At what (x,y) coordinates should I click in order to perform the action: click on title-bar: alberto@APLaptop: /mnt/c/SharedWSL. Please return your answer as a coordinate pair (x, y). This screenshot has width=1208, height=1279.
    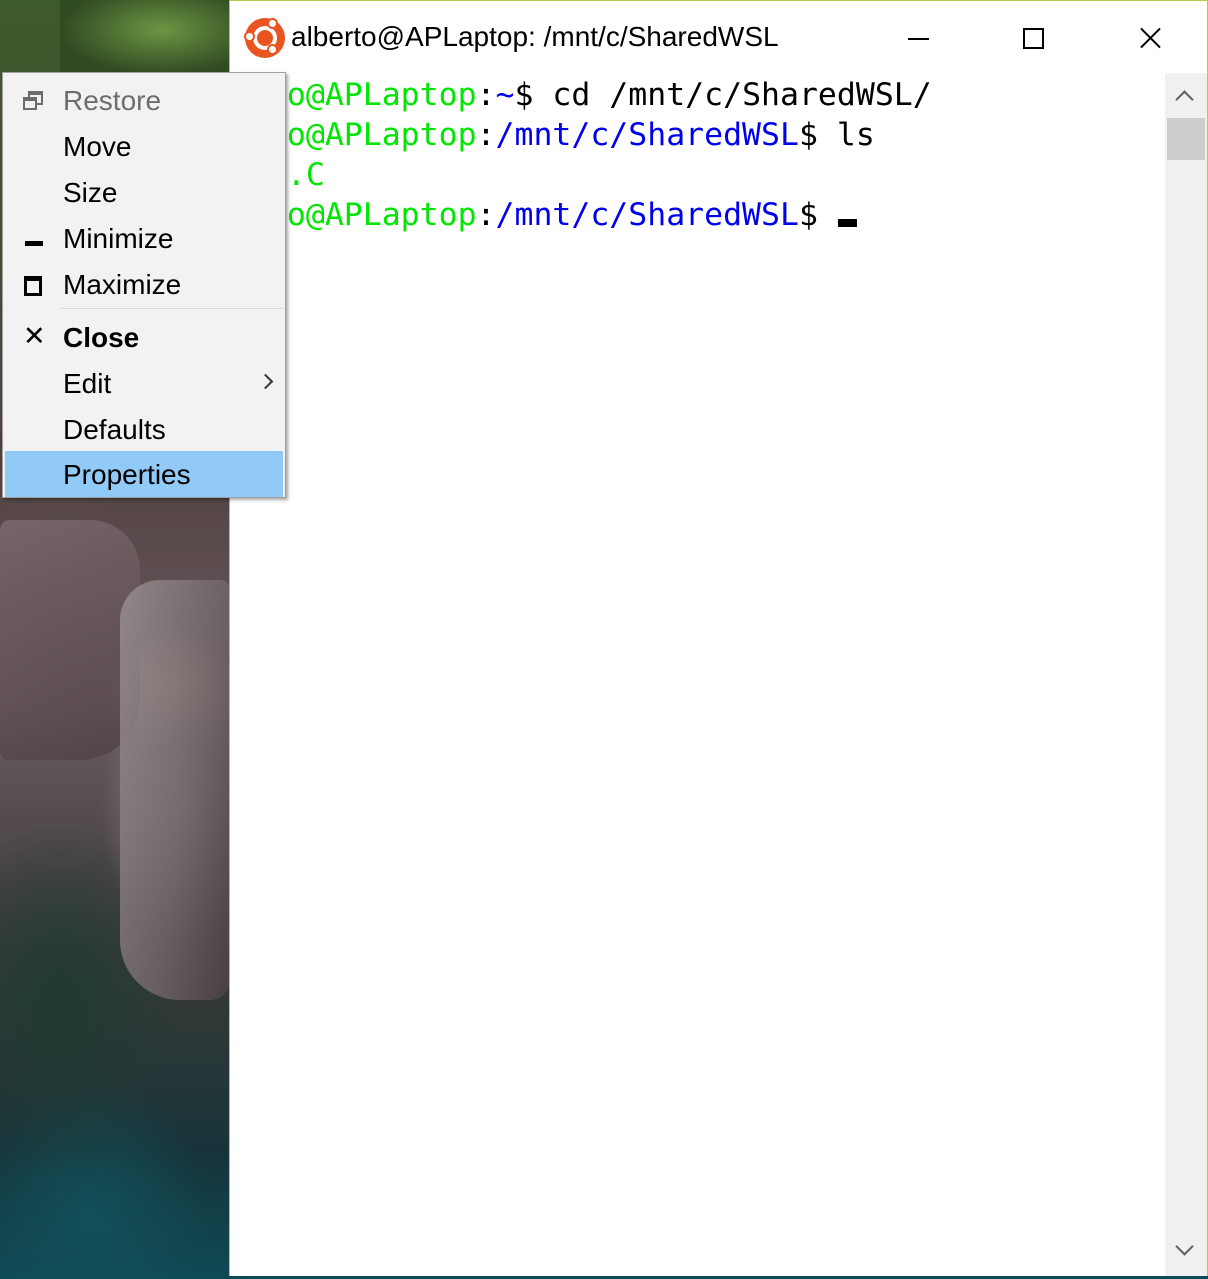
    Looking at the image, I should click on (718, 37).